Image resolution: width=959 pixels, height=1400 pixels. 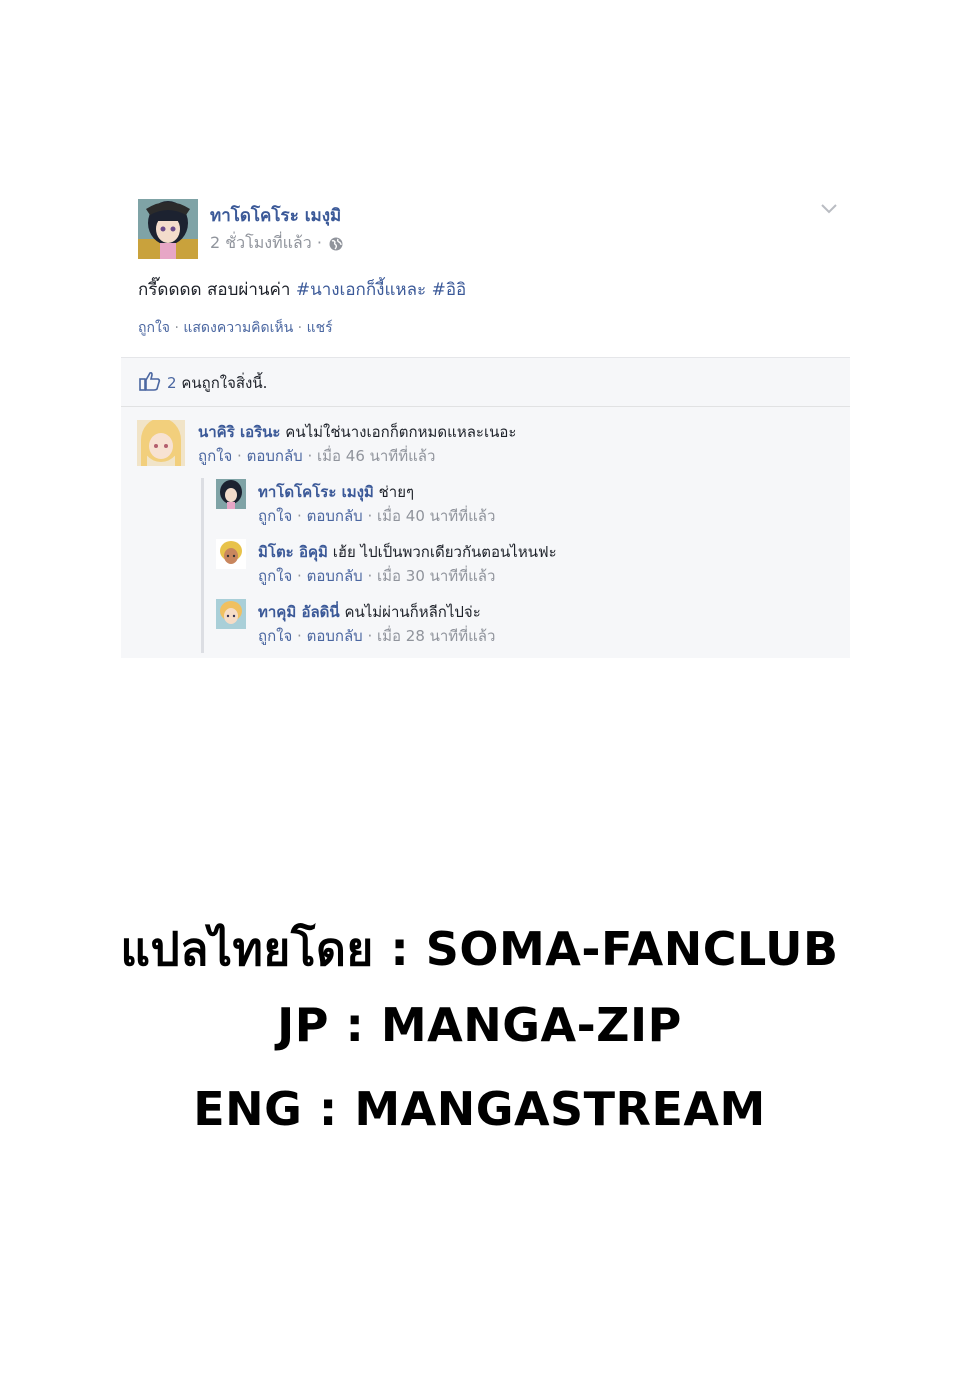 I want to click on reply-meta: ถูกใจ · ตอบกลับ · เมื่อ 28 นาทีที่แล้ว, so click(x=377, y=636).